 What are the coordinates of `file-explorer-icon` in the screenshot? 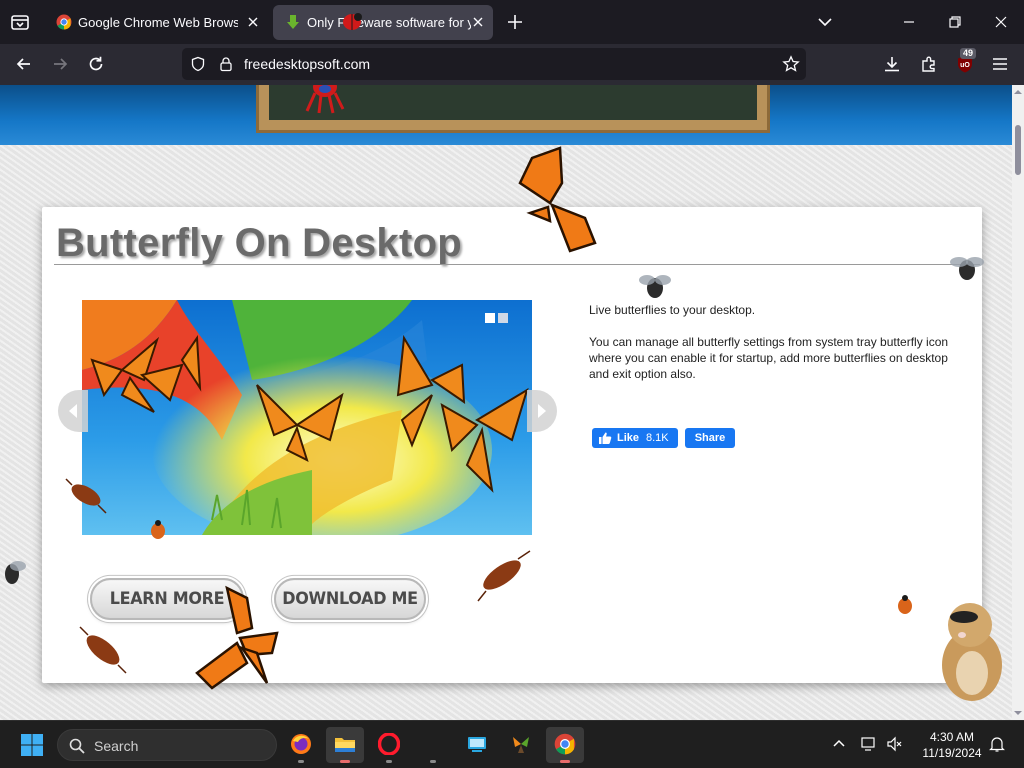 It's located at (345, 745).